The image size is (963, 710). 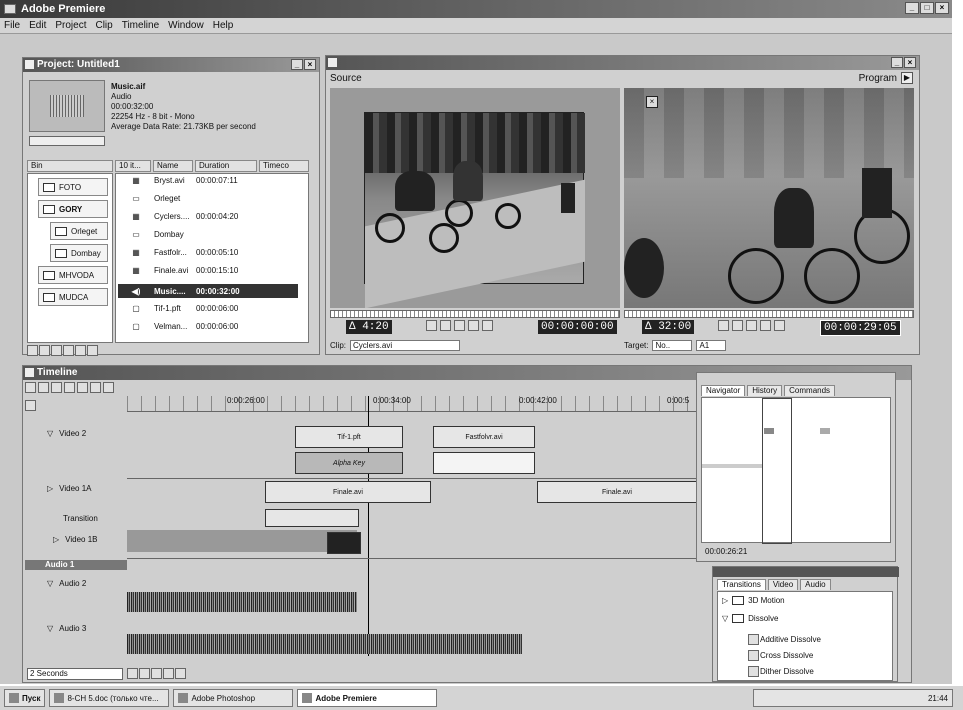 I want to click on program-menu-arrow-icon: ▶, so click(x=907, y=78).